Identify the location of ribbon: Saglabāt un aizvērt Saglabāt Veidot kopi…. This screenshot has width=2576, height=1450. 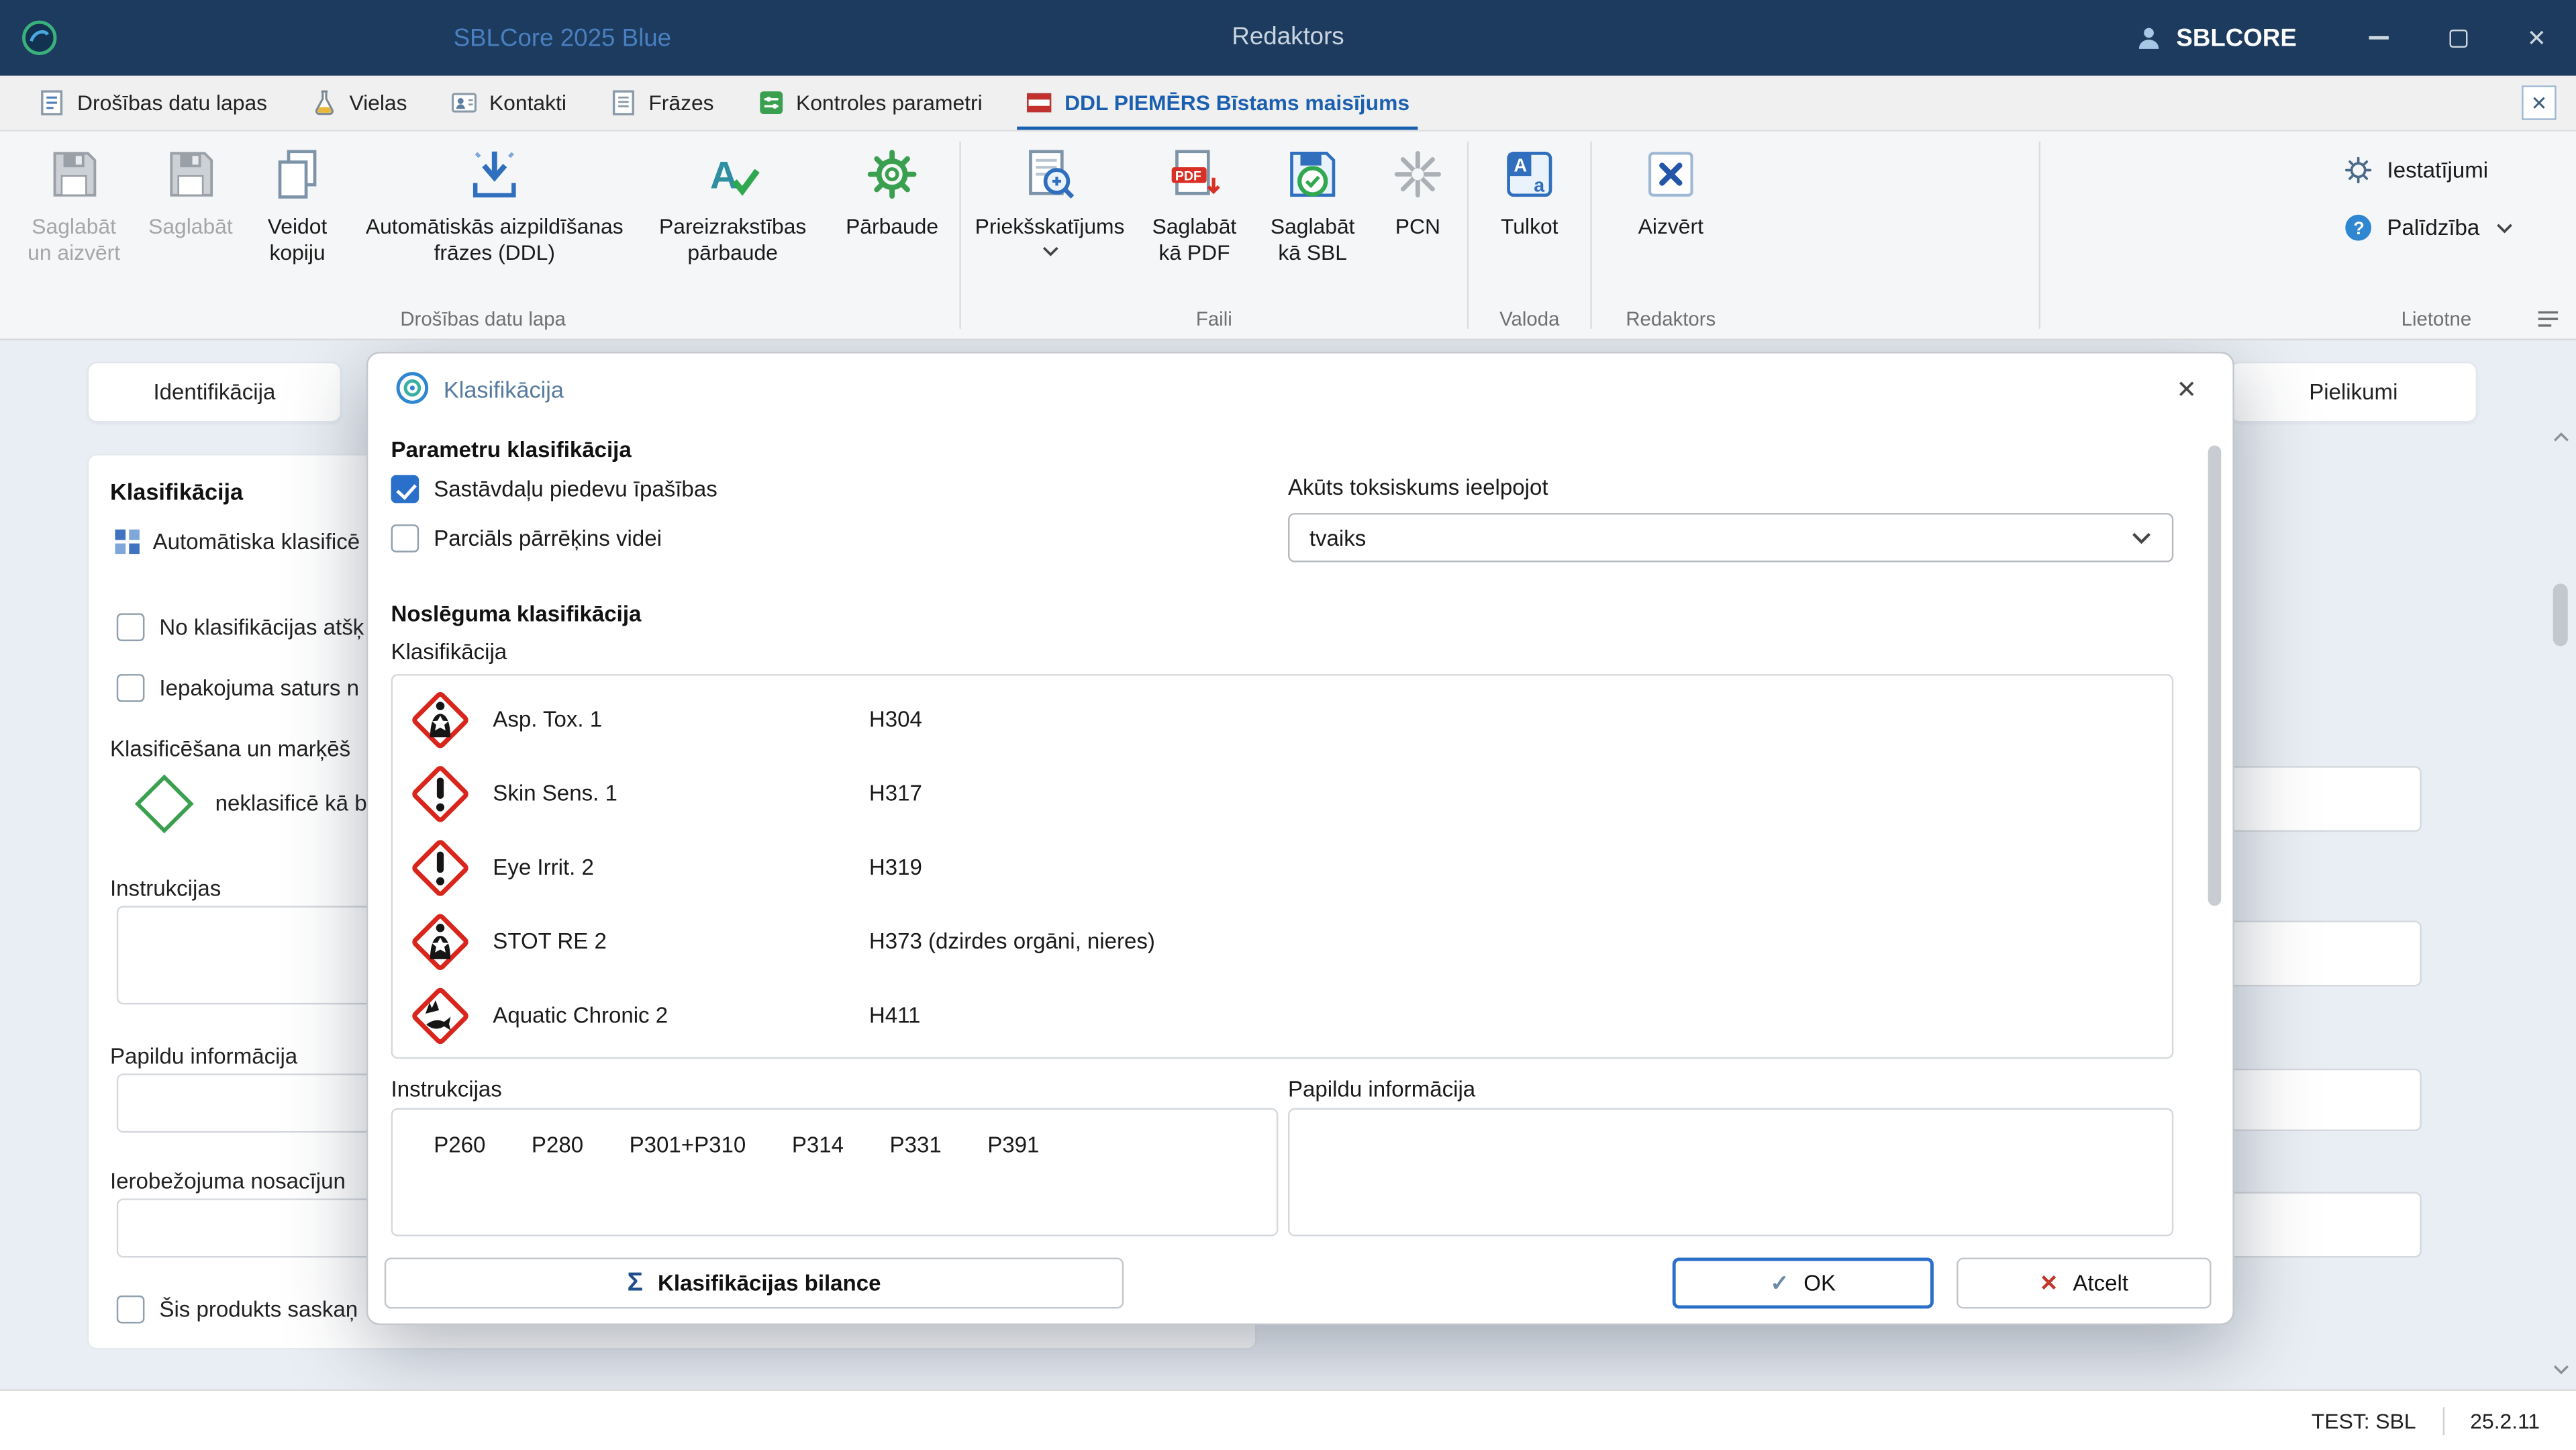
(1288, 235).